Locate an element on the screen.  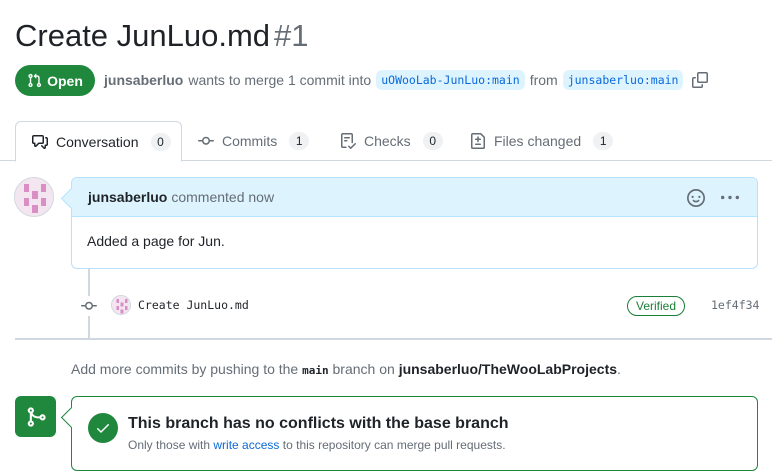
commit-message-link: Create JunLuo.md is located at coordinates (193, 305).